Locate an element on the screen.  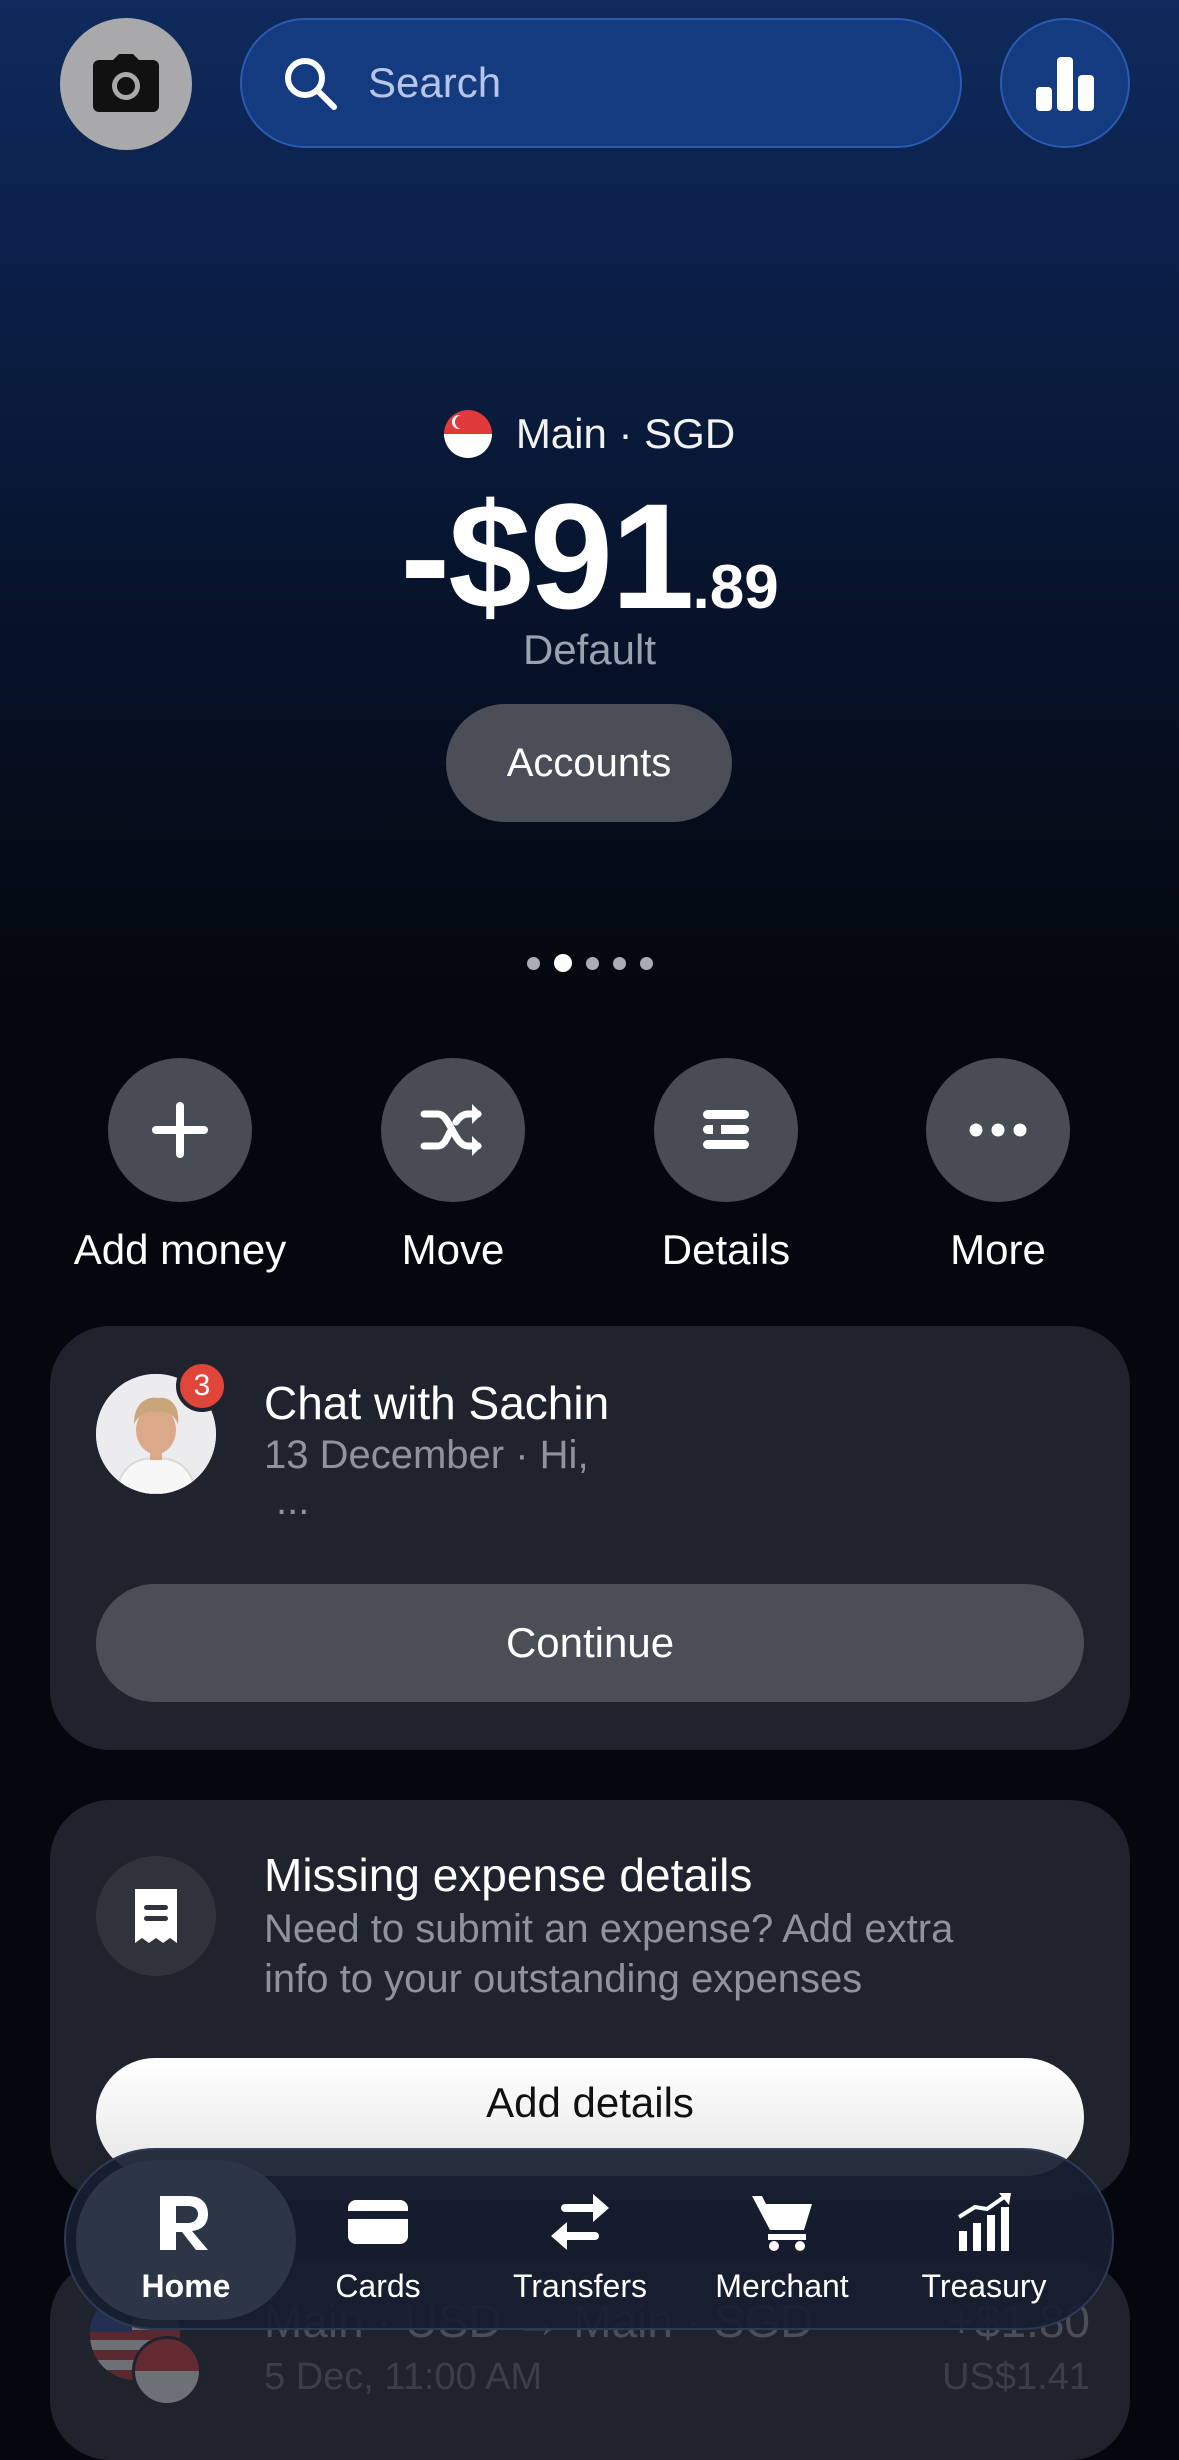
page-indicator is located at coordinates (589, 963).